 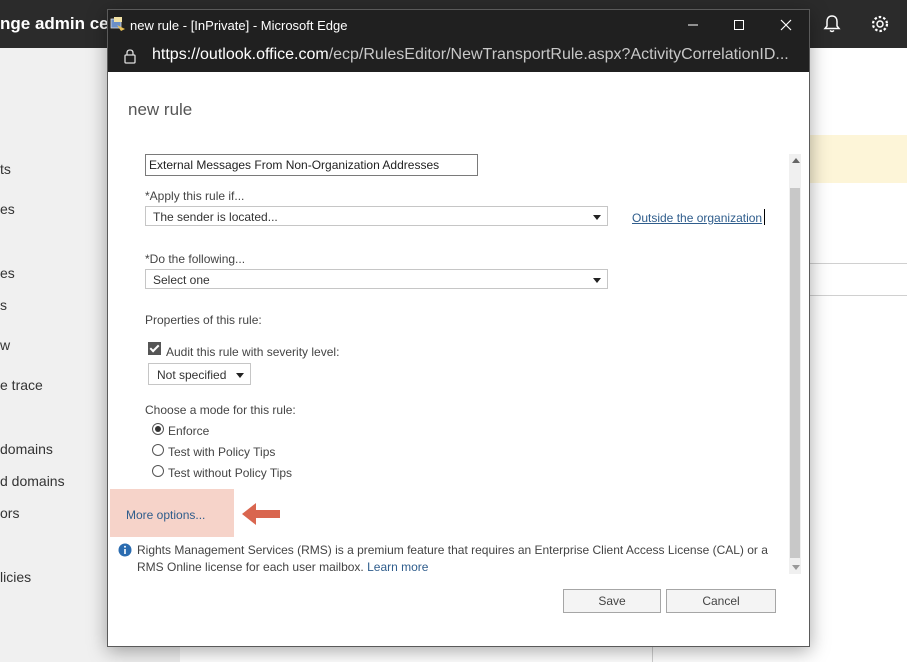 What do you see at coordinates (154, 348) in the screenshot?
I see `audit-checkbox` at bounding box center [154, 348].